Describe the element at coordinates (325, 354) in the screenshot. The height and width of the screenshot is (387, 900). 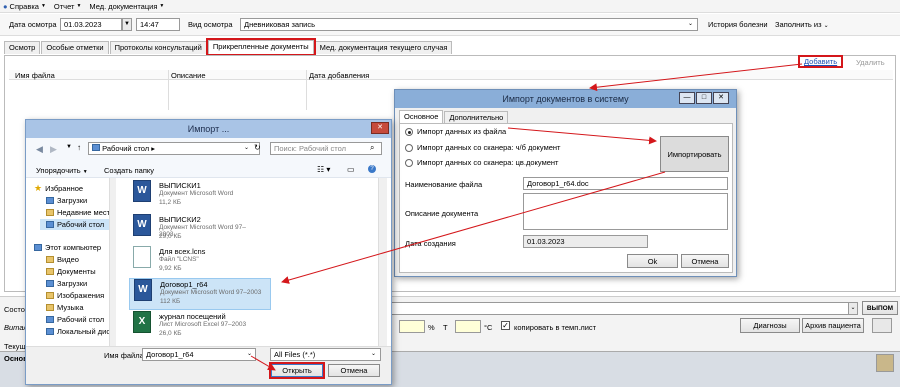
I see `file-type-filter: All Files (*.*)` at that location.